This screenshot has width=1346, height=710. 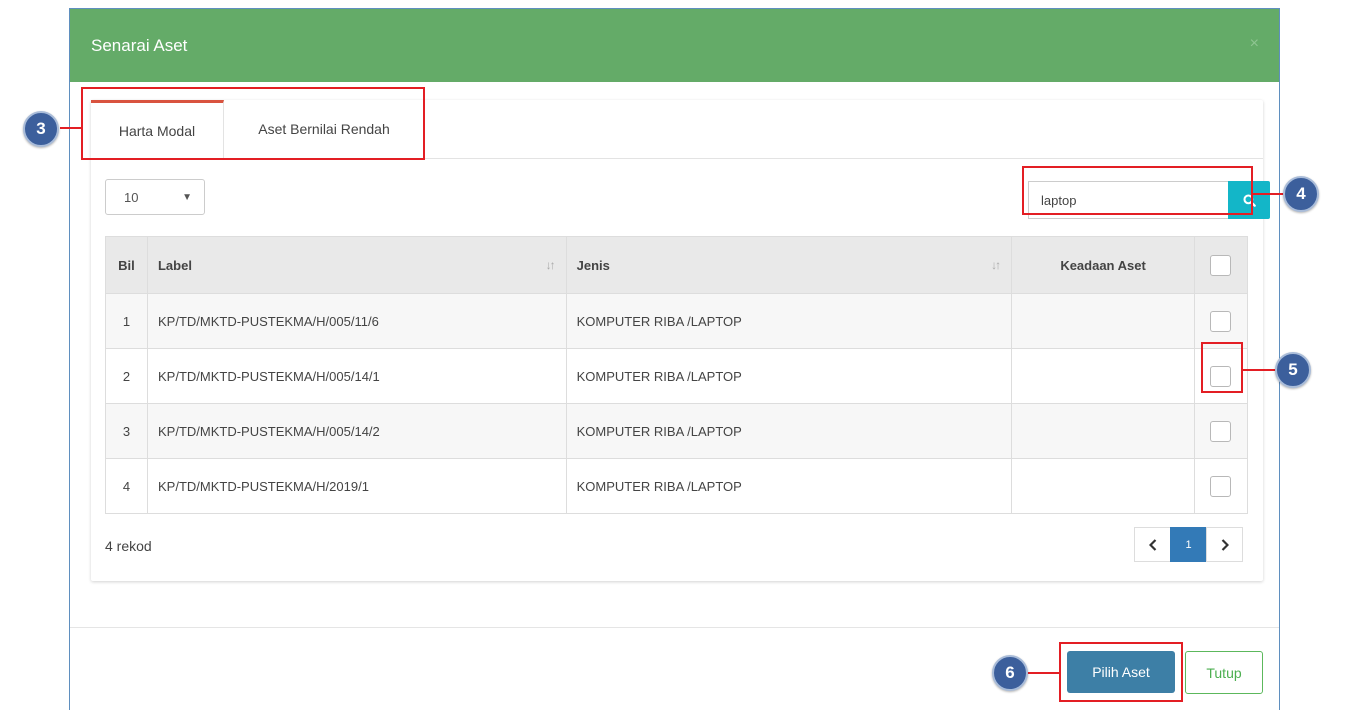 I want to click on row-bil: 4, so click(x=126, y=486).